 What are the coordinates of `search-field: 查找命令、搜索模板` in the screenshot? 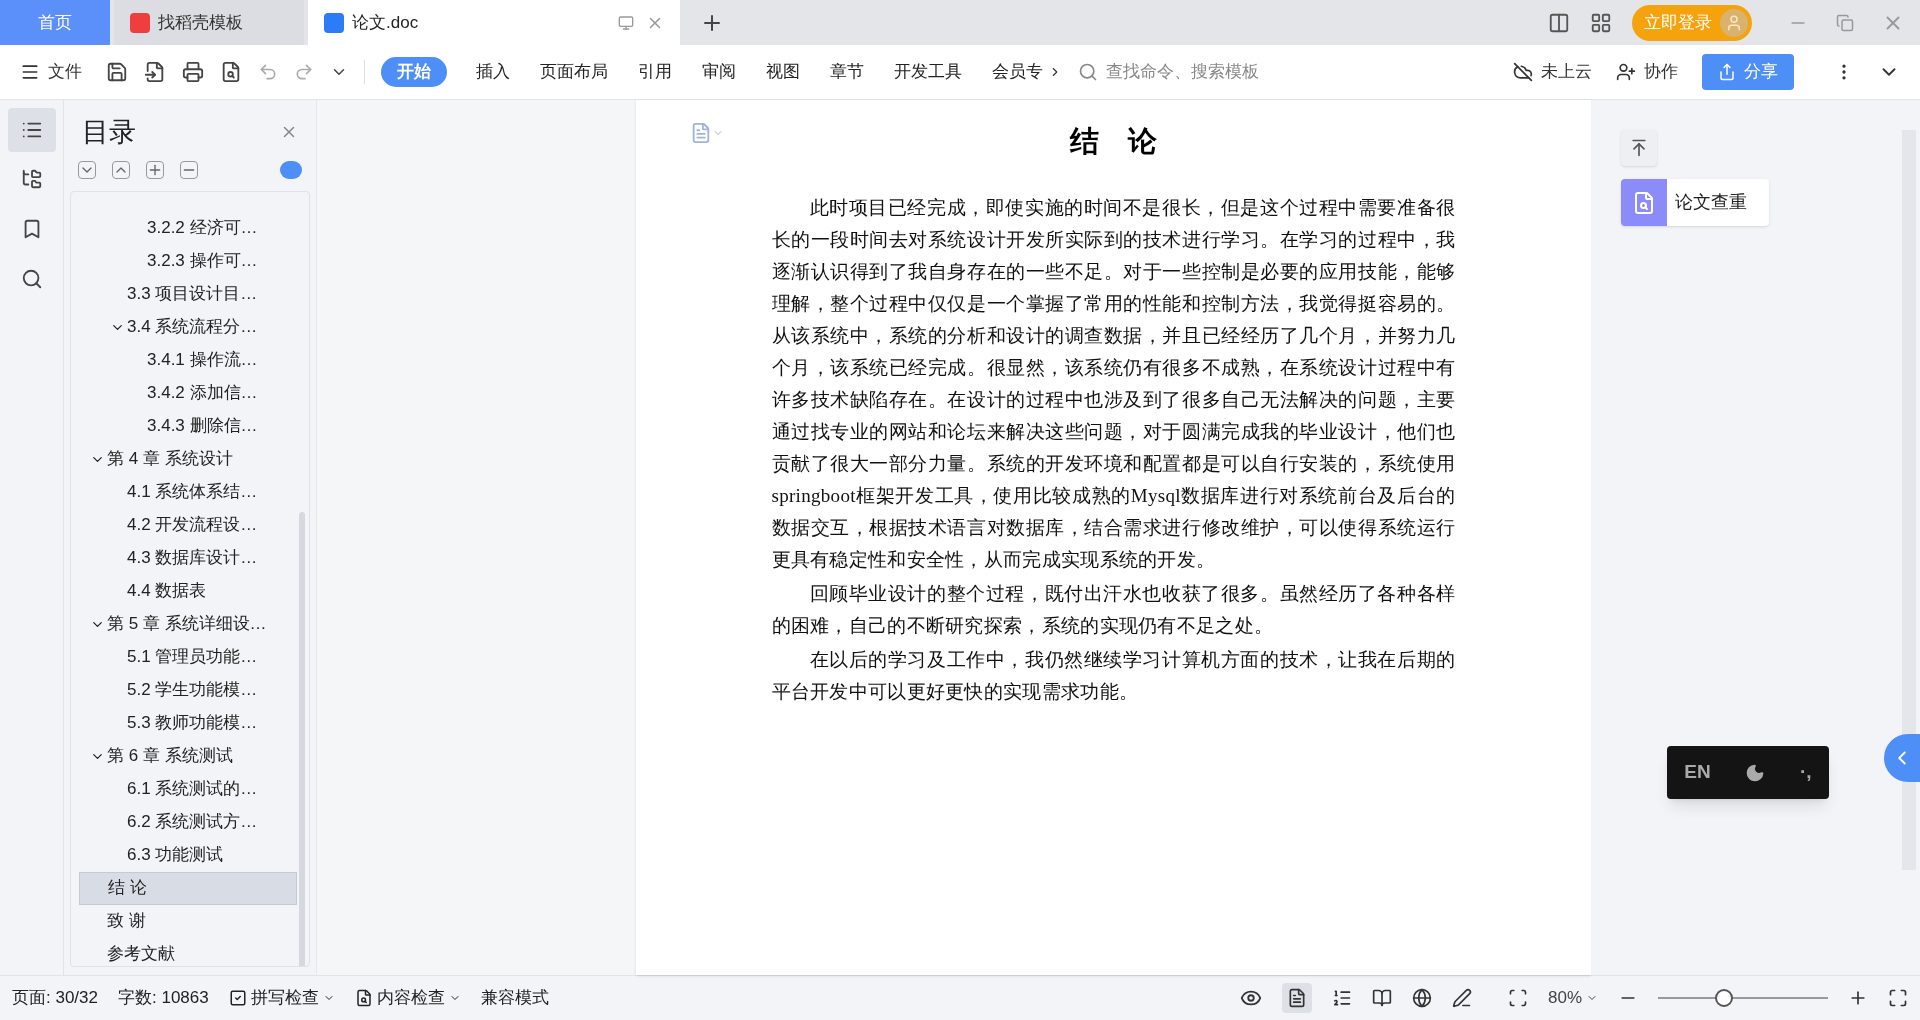 It's located at (1168, 72).